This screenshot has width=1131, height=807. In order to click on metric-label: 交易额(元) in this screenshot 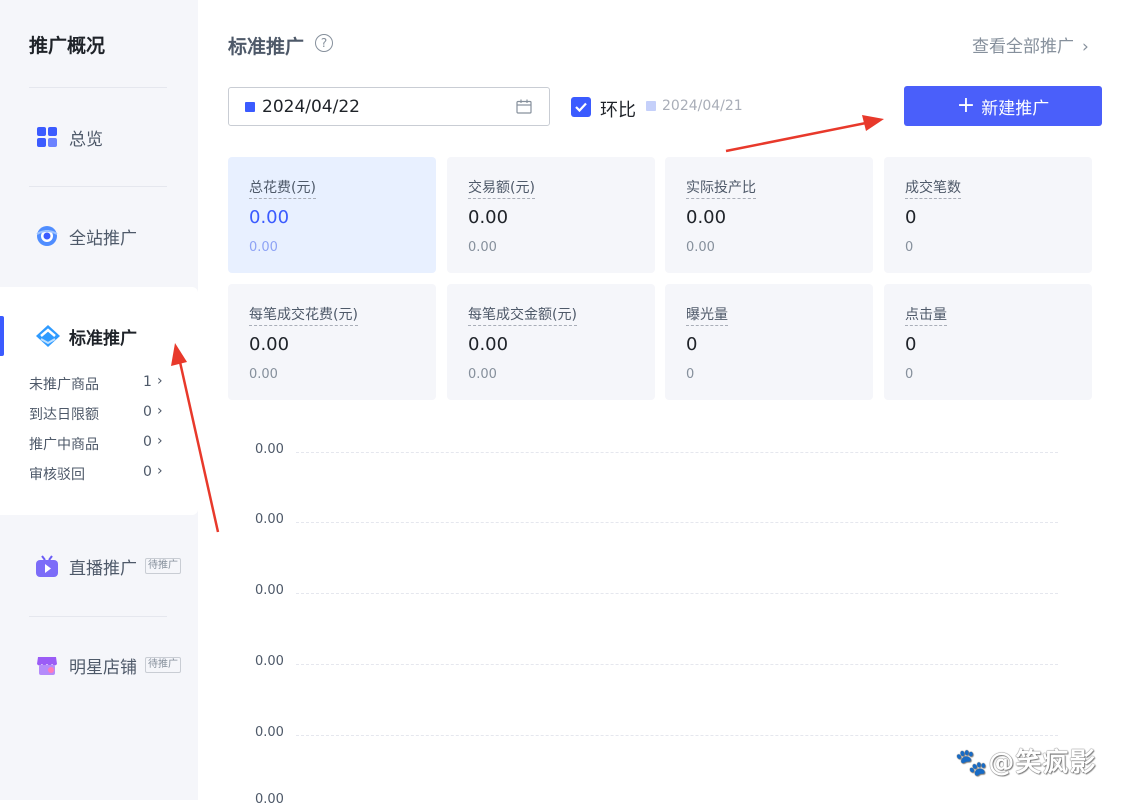, I will do `click(501, 188)`.